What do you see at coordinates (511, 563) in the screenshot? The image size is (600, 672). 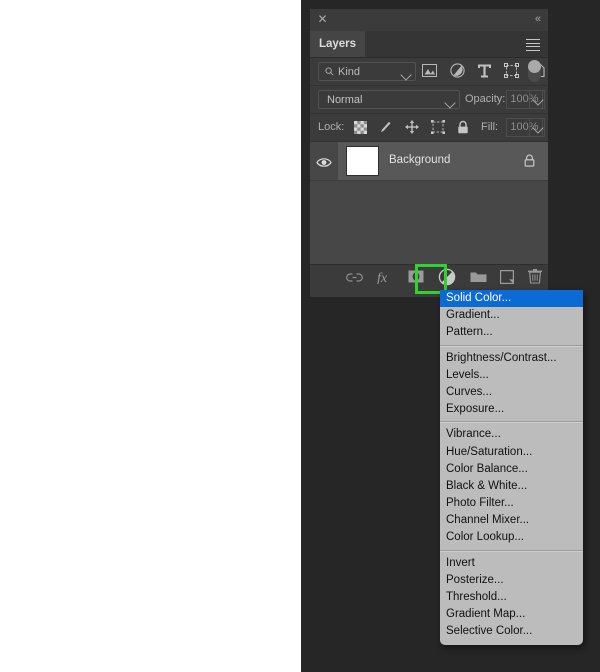 I see `menu-item-invert: Invert` at bounding box center [511, 563].